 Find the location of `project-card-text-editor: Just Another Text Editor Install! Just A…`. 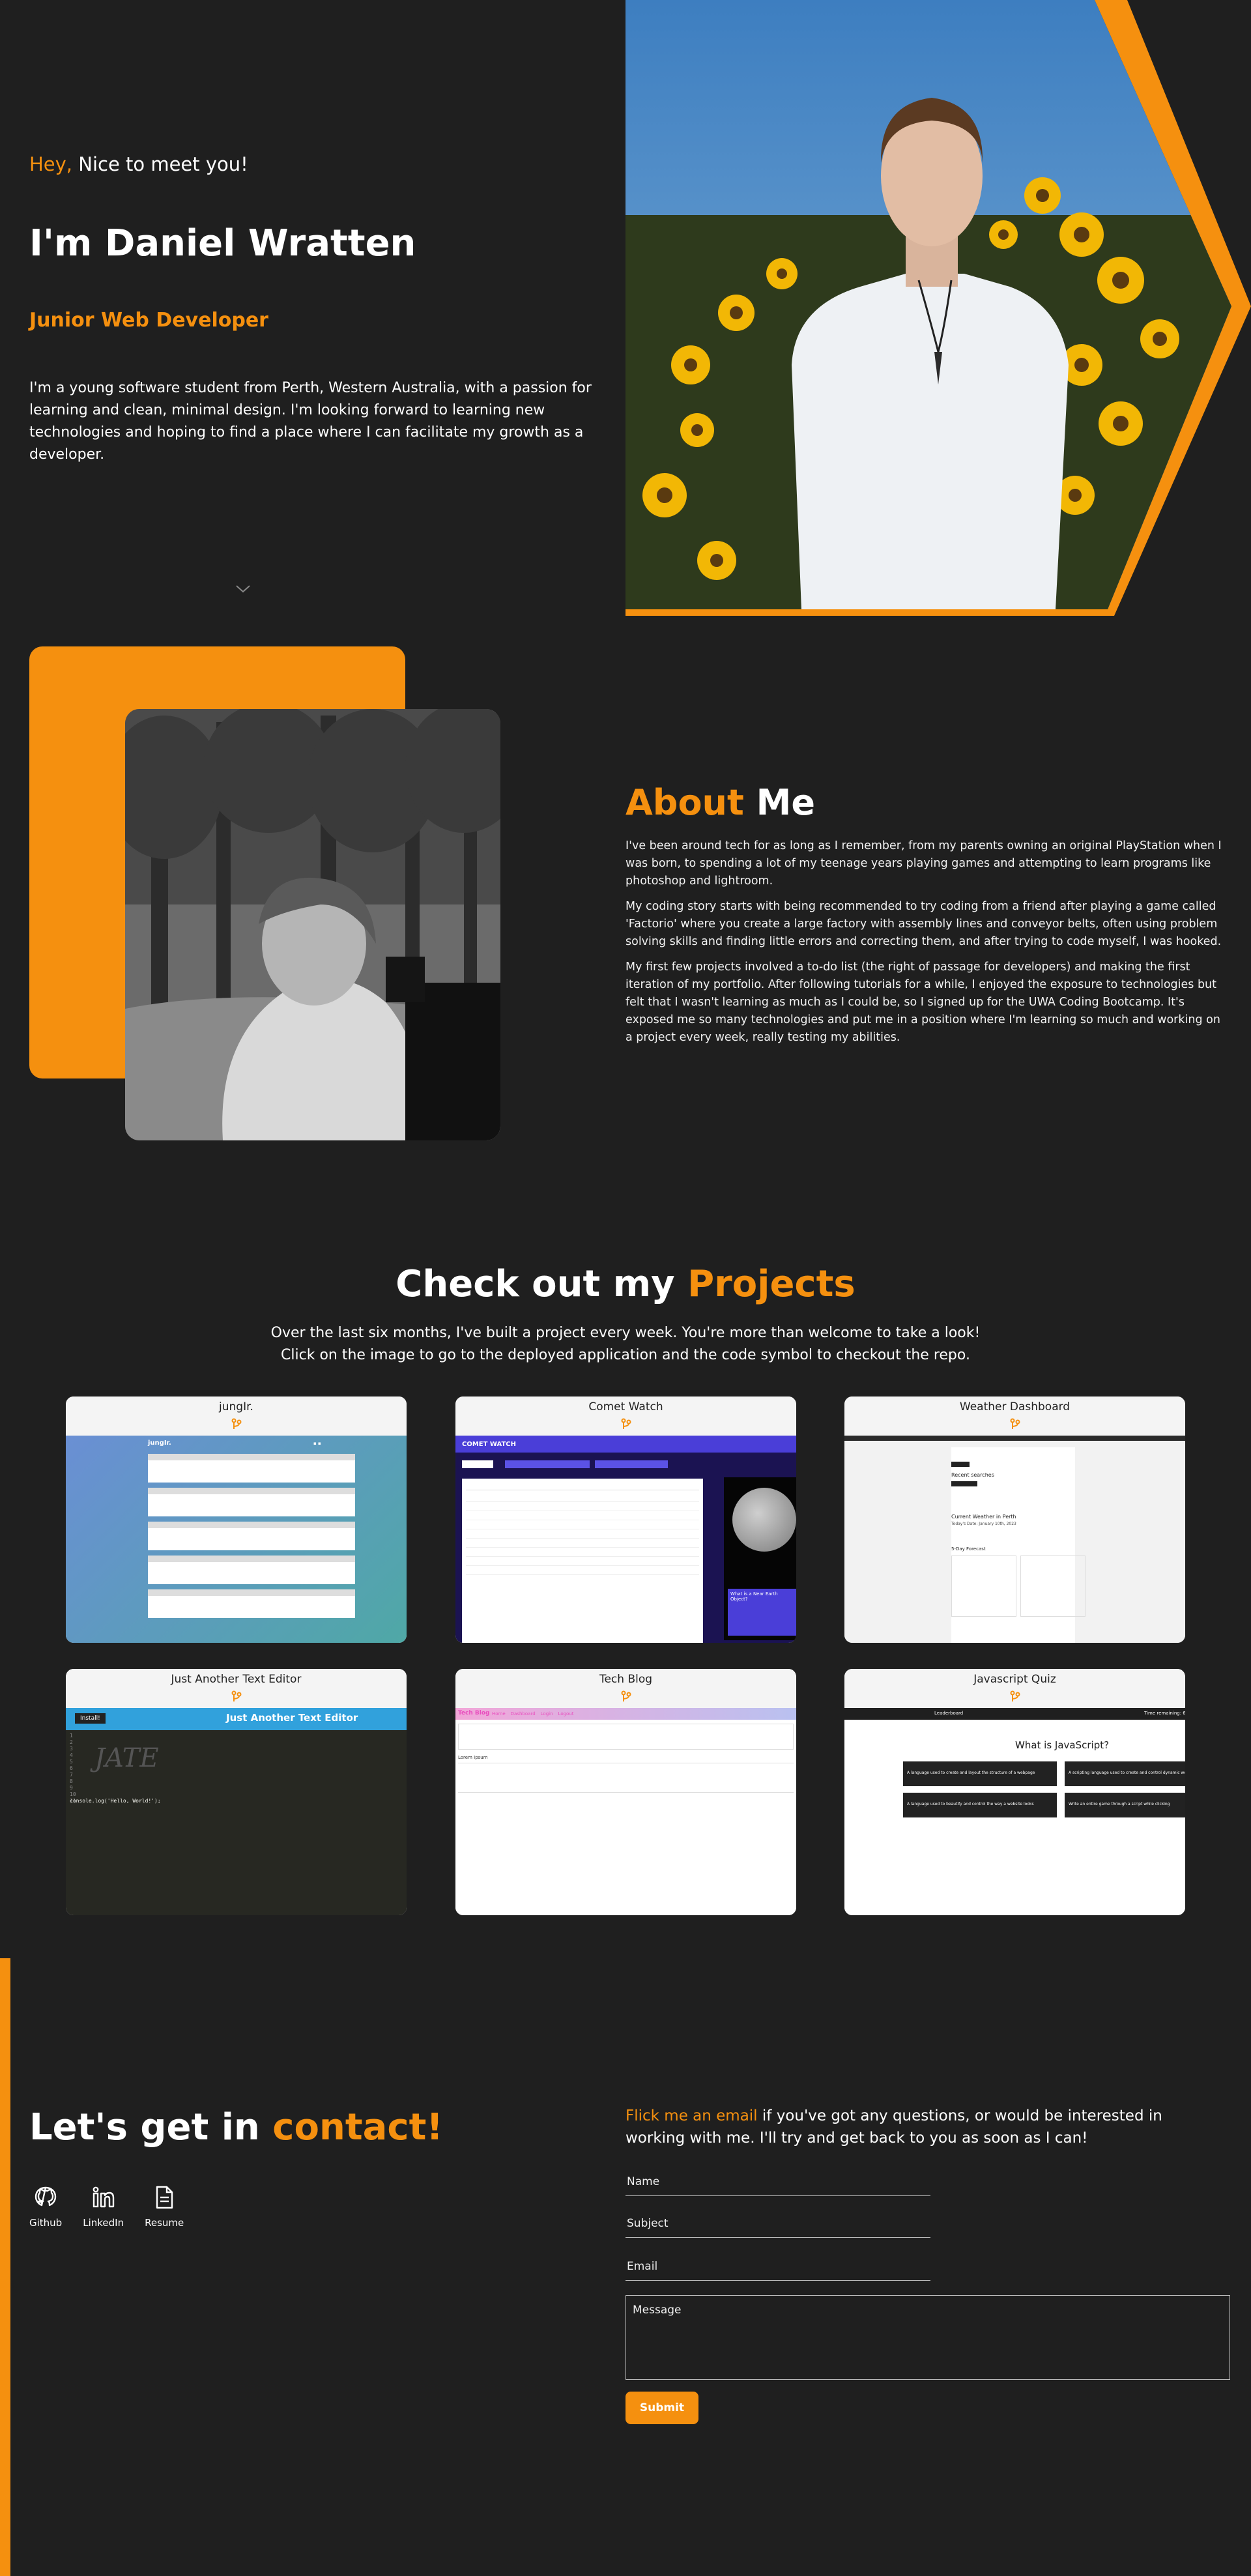

project-card-text-editor: Just Another Text Editor Install! Just A… is located at coordinates (237, 1792).